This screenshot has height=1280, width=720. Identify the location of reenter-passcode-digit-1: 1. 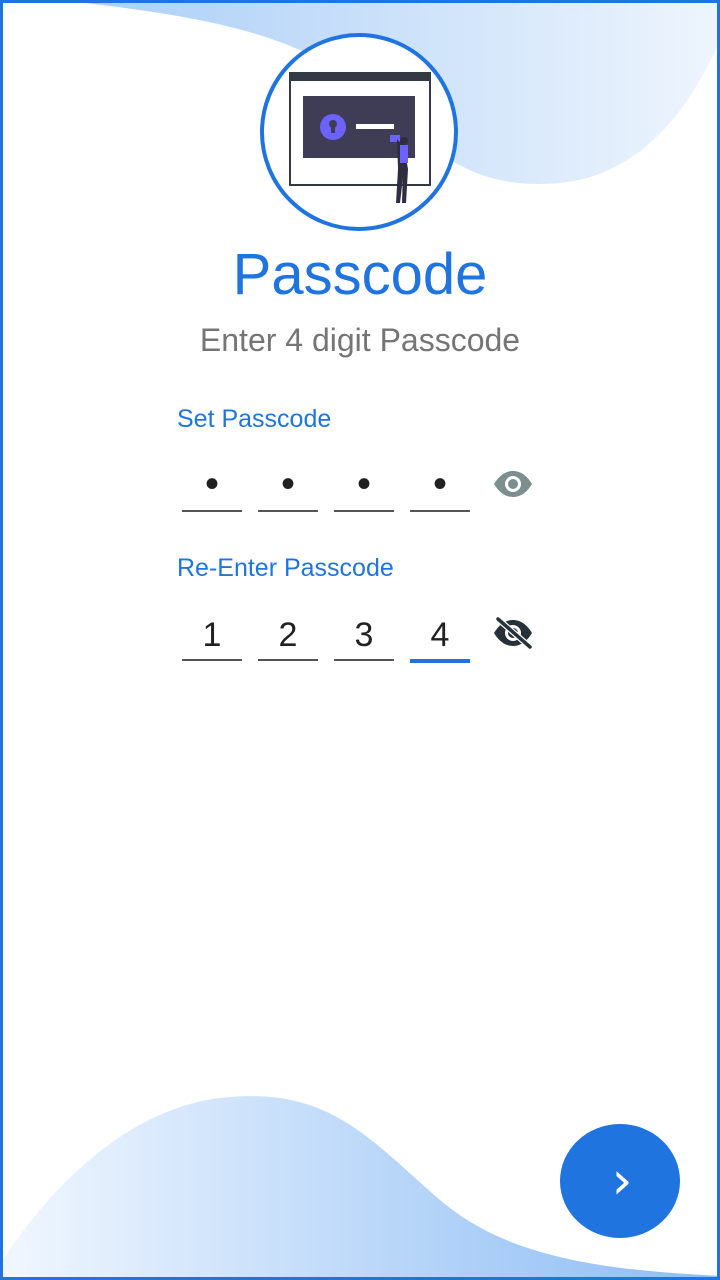
(212, 633).